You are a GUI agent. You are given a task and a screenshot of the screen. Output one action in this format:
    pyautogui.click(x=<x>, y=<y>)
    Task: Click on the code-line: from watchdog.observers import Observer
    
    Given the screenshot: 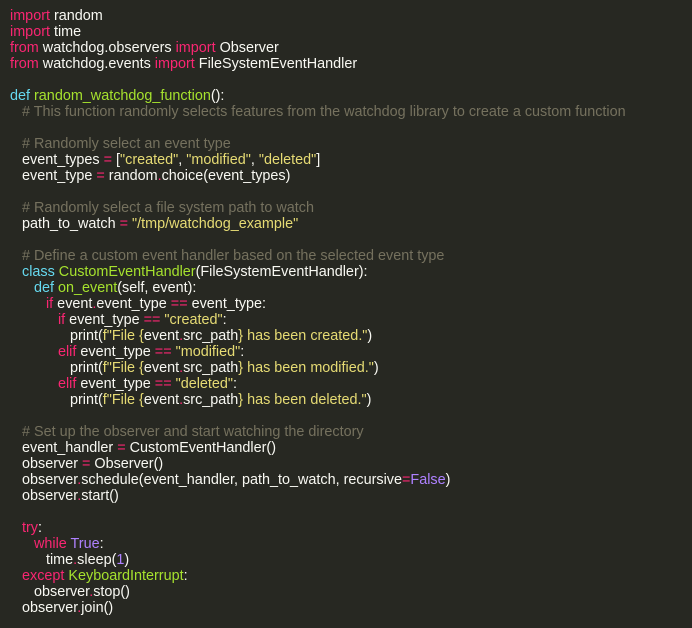 What is the action you would take?
    pyautogui.click(x=351, y=48)
    